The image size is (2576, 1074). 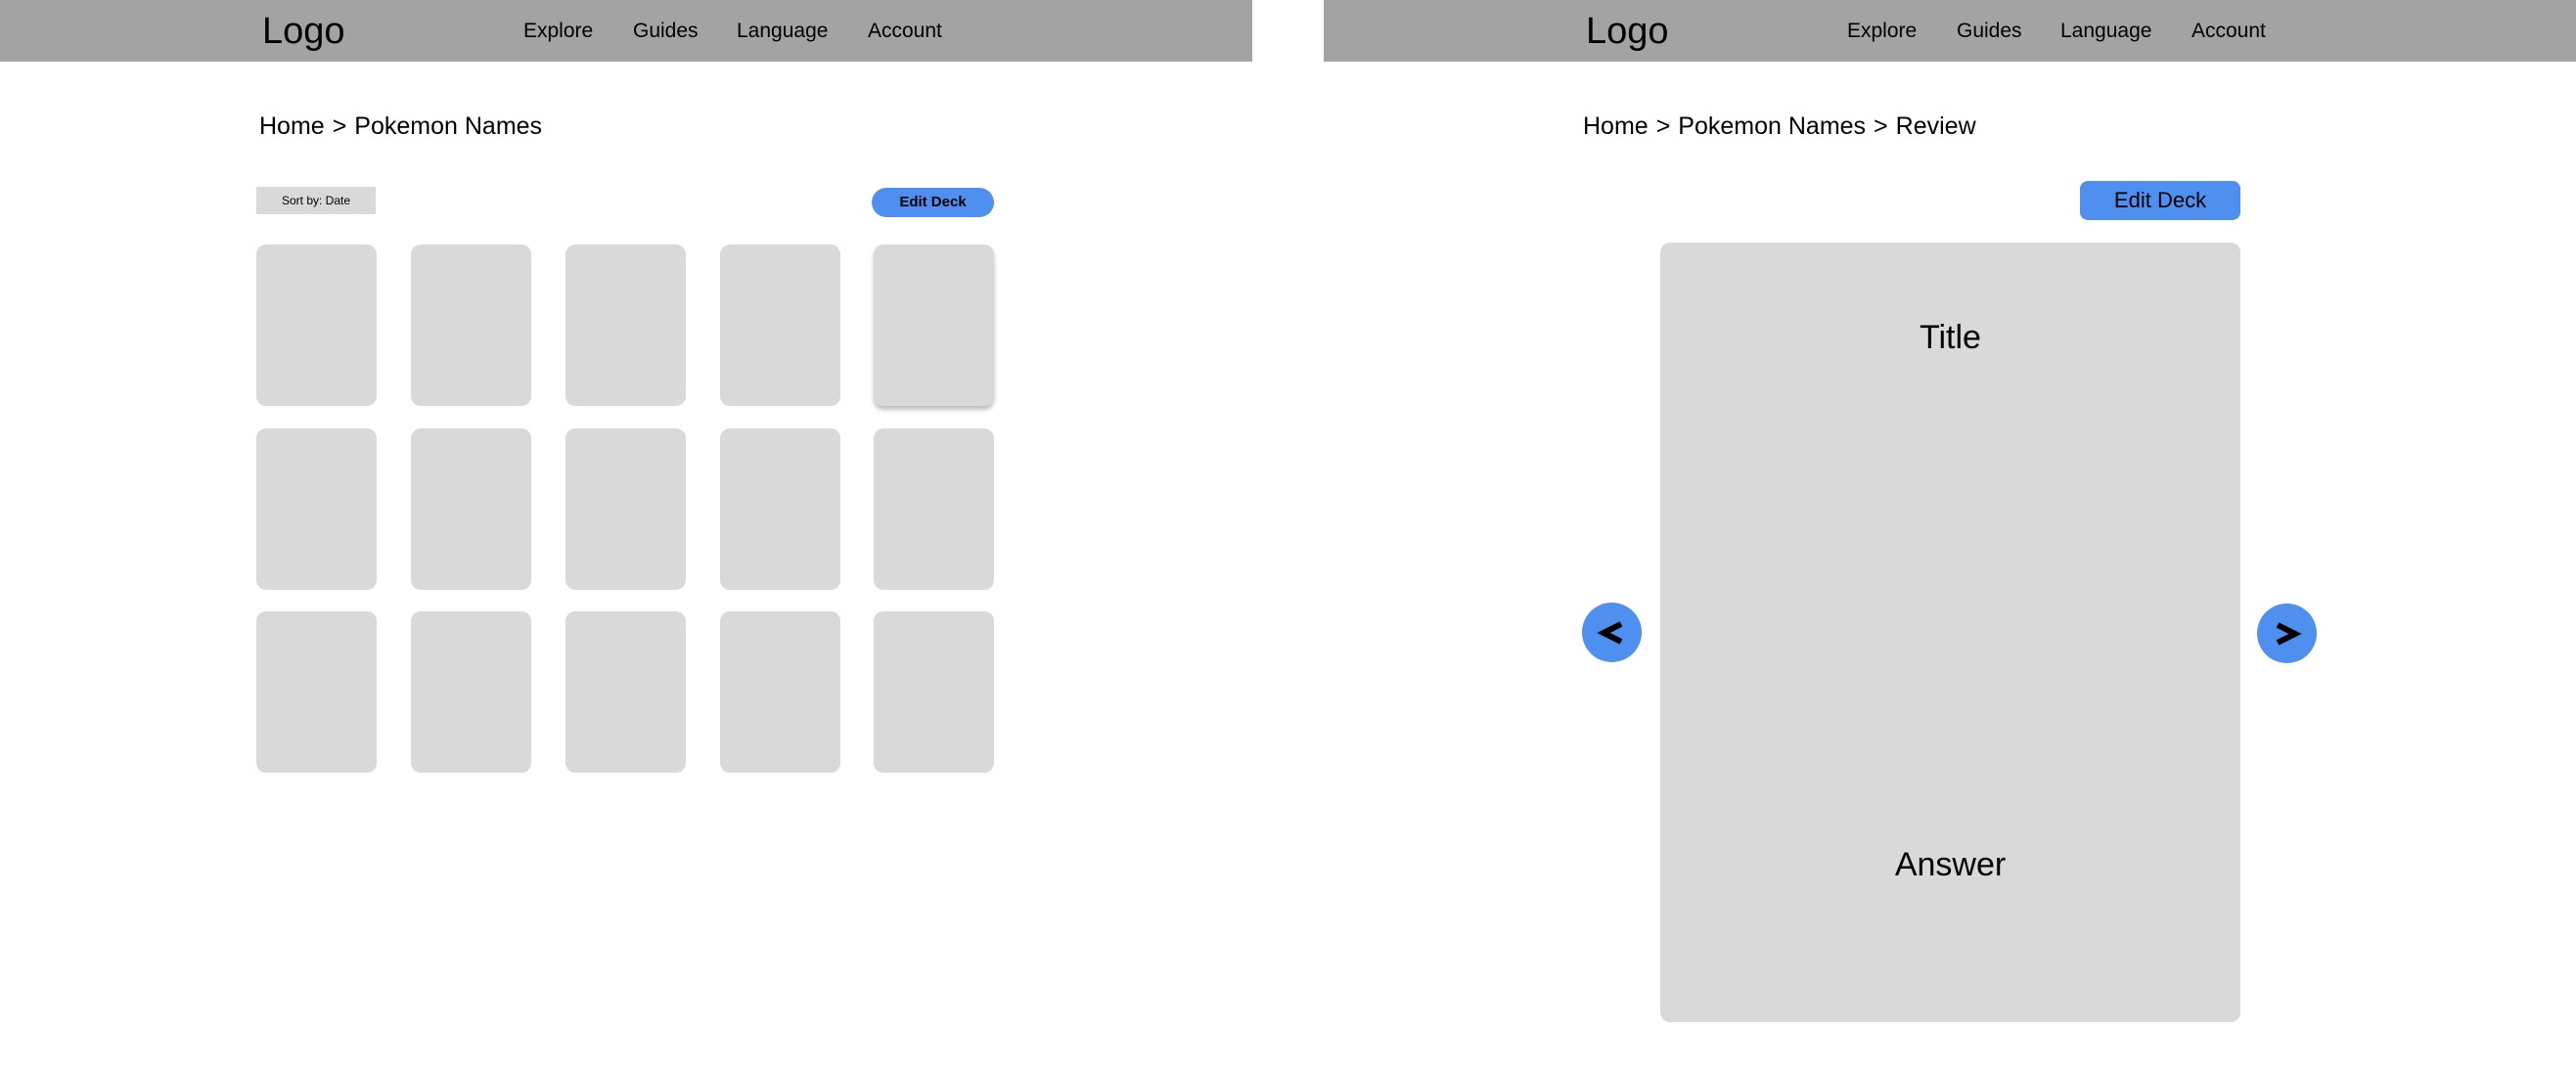 What do you see at coordinates (316, 200) in the screenshot?
I see `sort-dropdown: Sort by: Date` at bounding box center [316, 200].